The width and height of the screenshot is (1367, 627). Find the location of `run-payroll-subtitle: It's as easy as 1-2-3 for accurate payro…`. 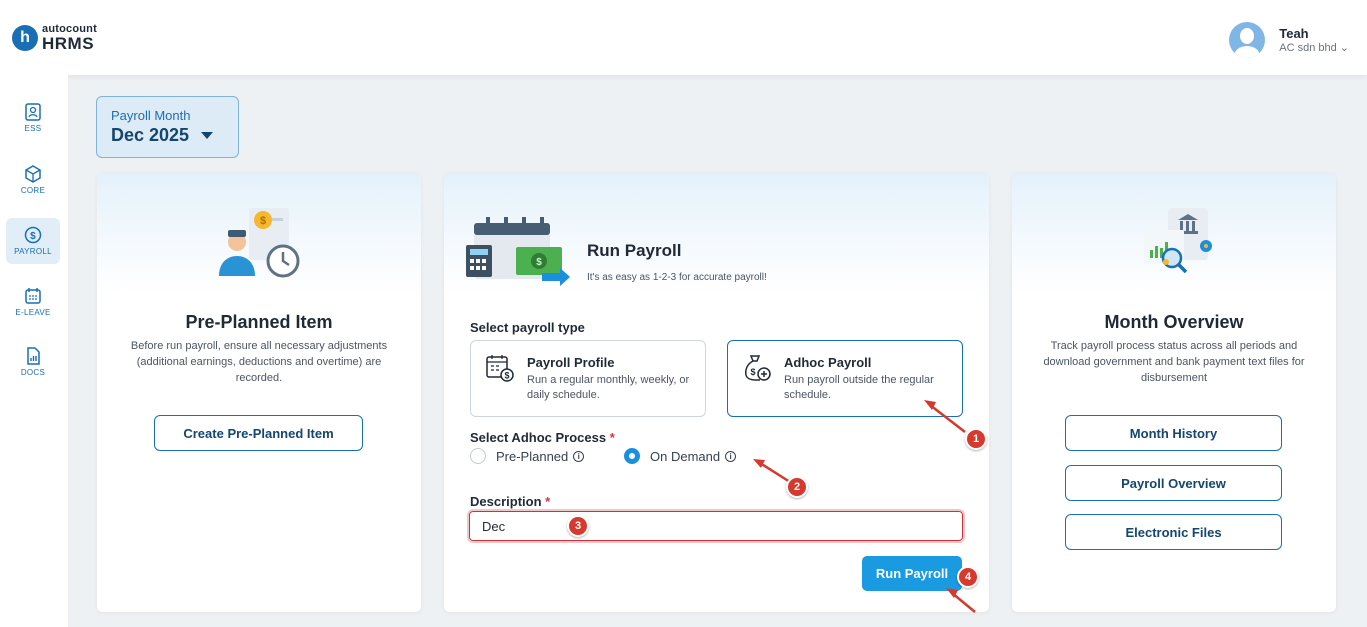

run-payroll-subtitle: It's as easy as 1-2-3 for accurate payro… is located at coordinates (677, 277).